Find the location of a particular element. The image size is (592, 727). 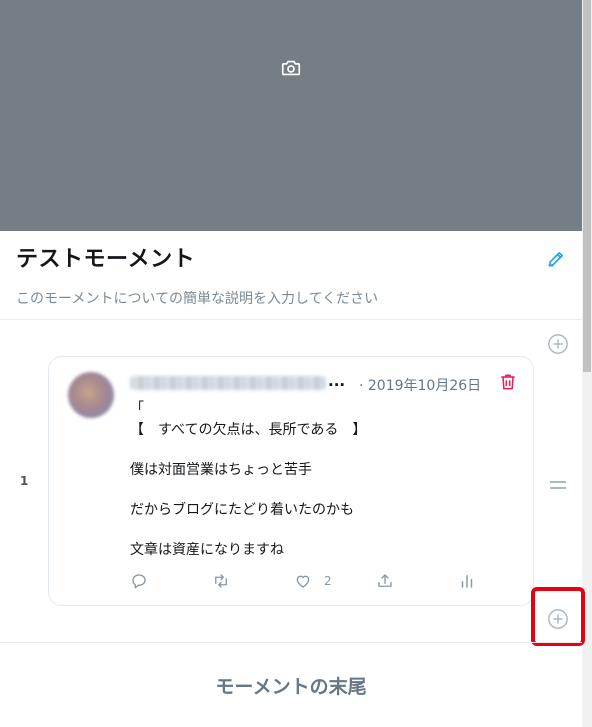

like-count: 2 is located at coordinates (328, 581).